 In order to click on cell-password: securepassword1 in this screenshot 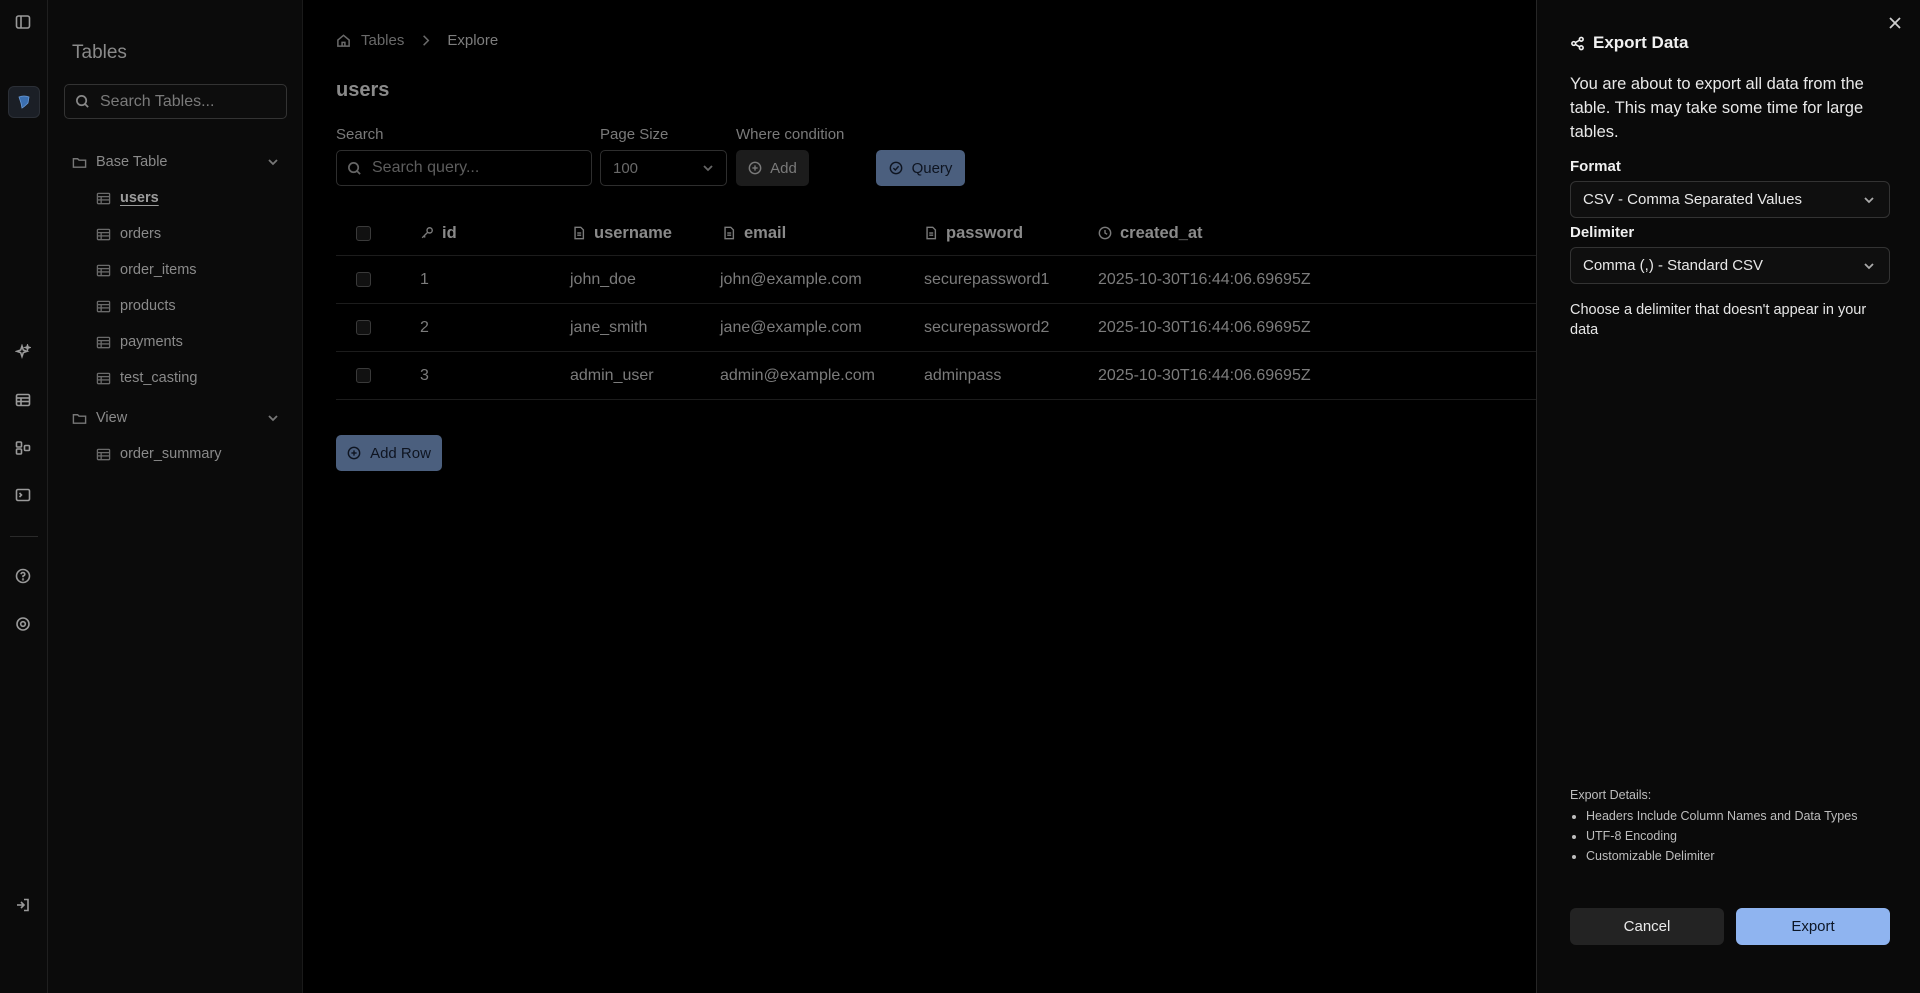, I will do `click(986, 279)`.